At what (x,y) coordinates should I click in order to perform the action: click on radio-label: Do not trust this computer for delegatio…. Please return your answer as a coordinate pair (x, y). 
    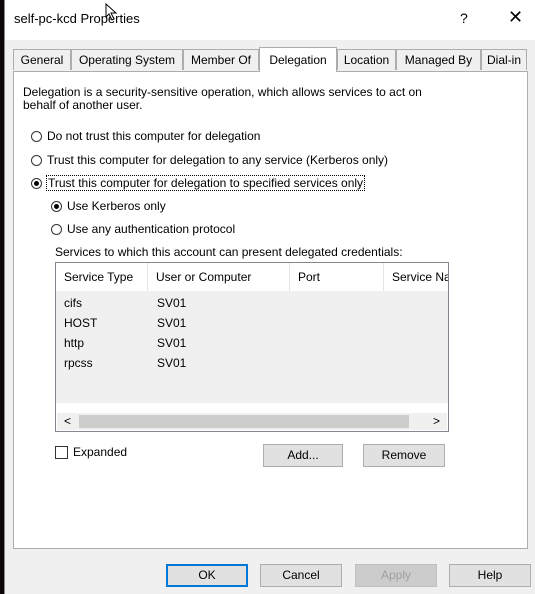
    Looking at the image, I should click on (154, 136).